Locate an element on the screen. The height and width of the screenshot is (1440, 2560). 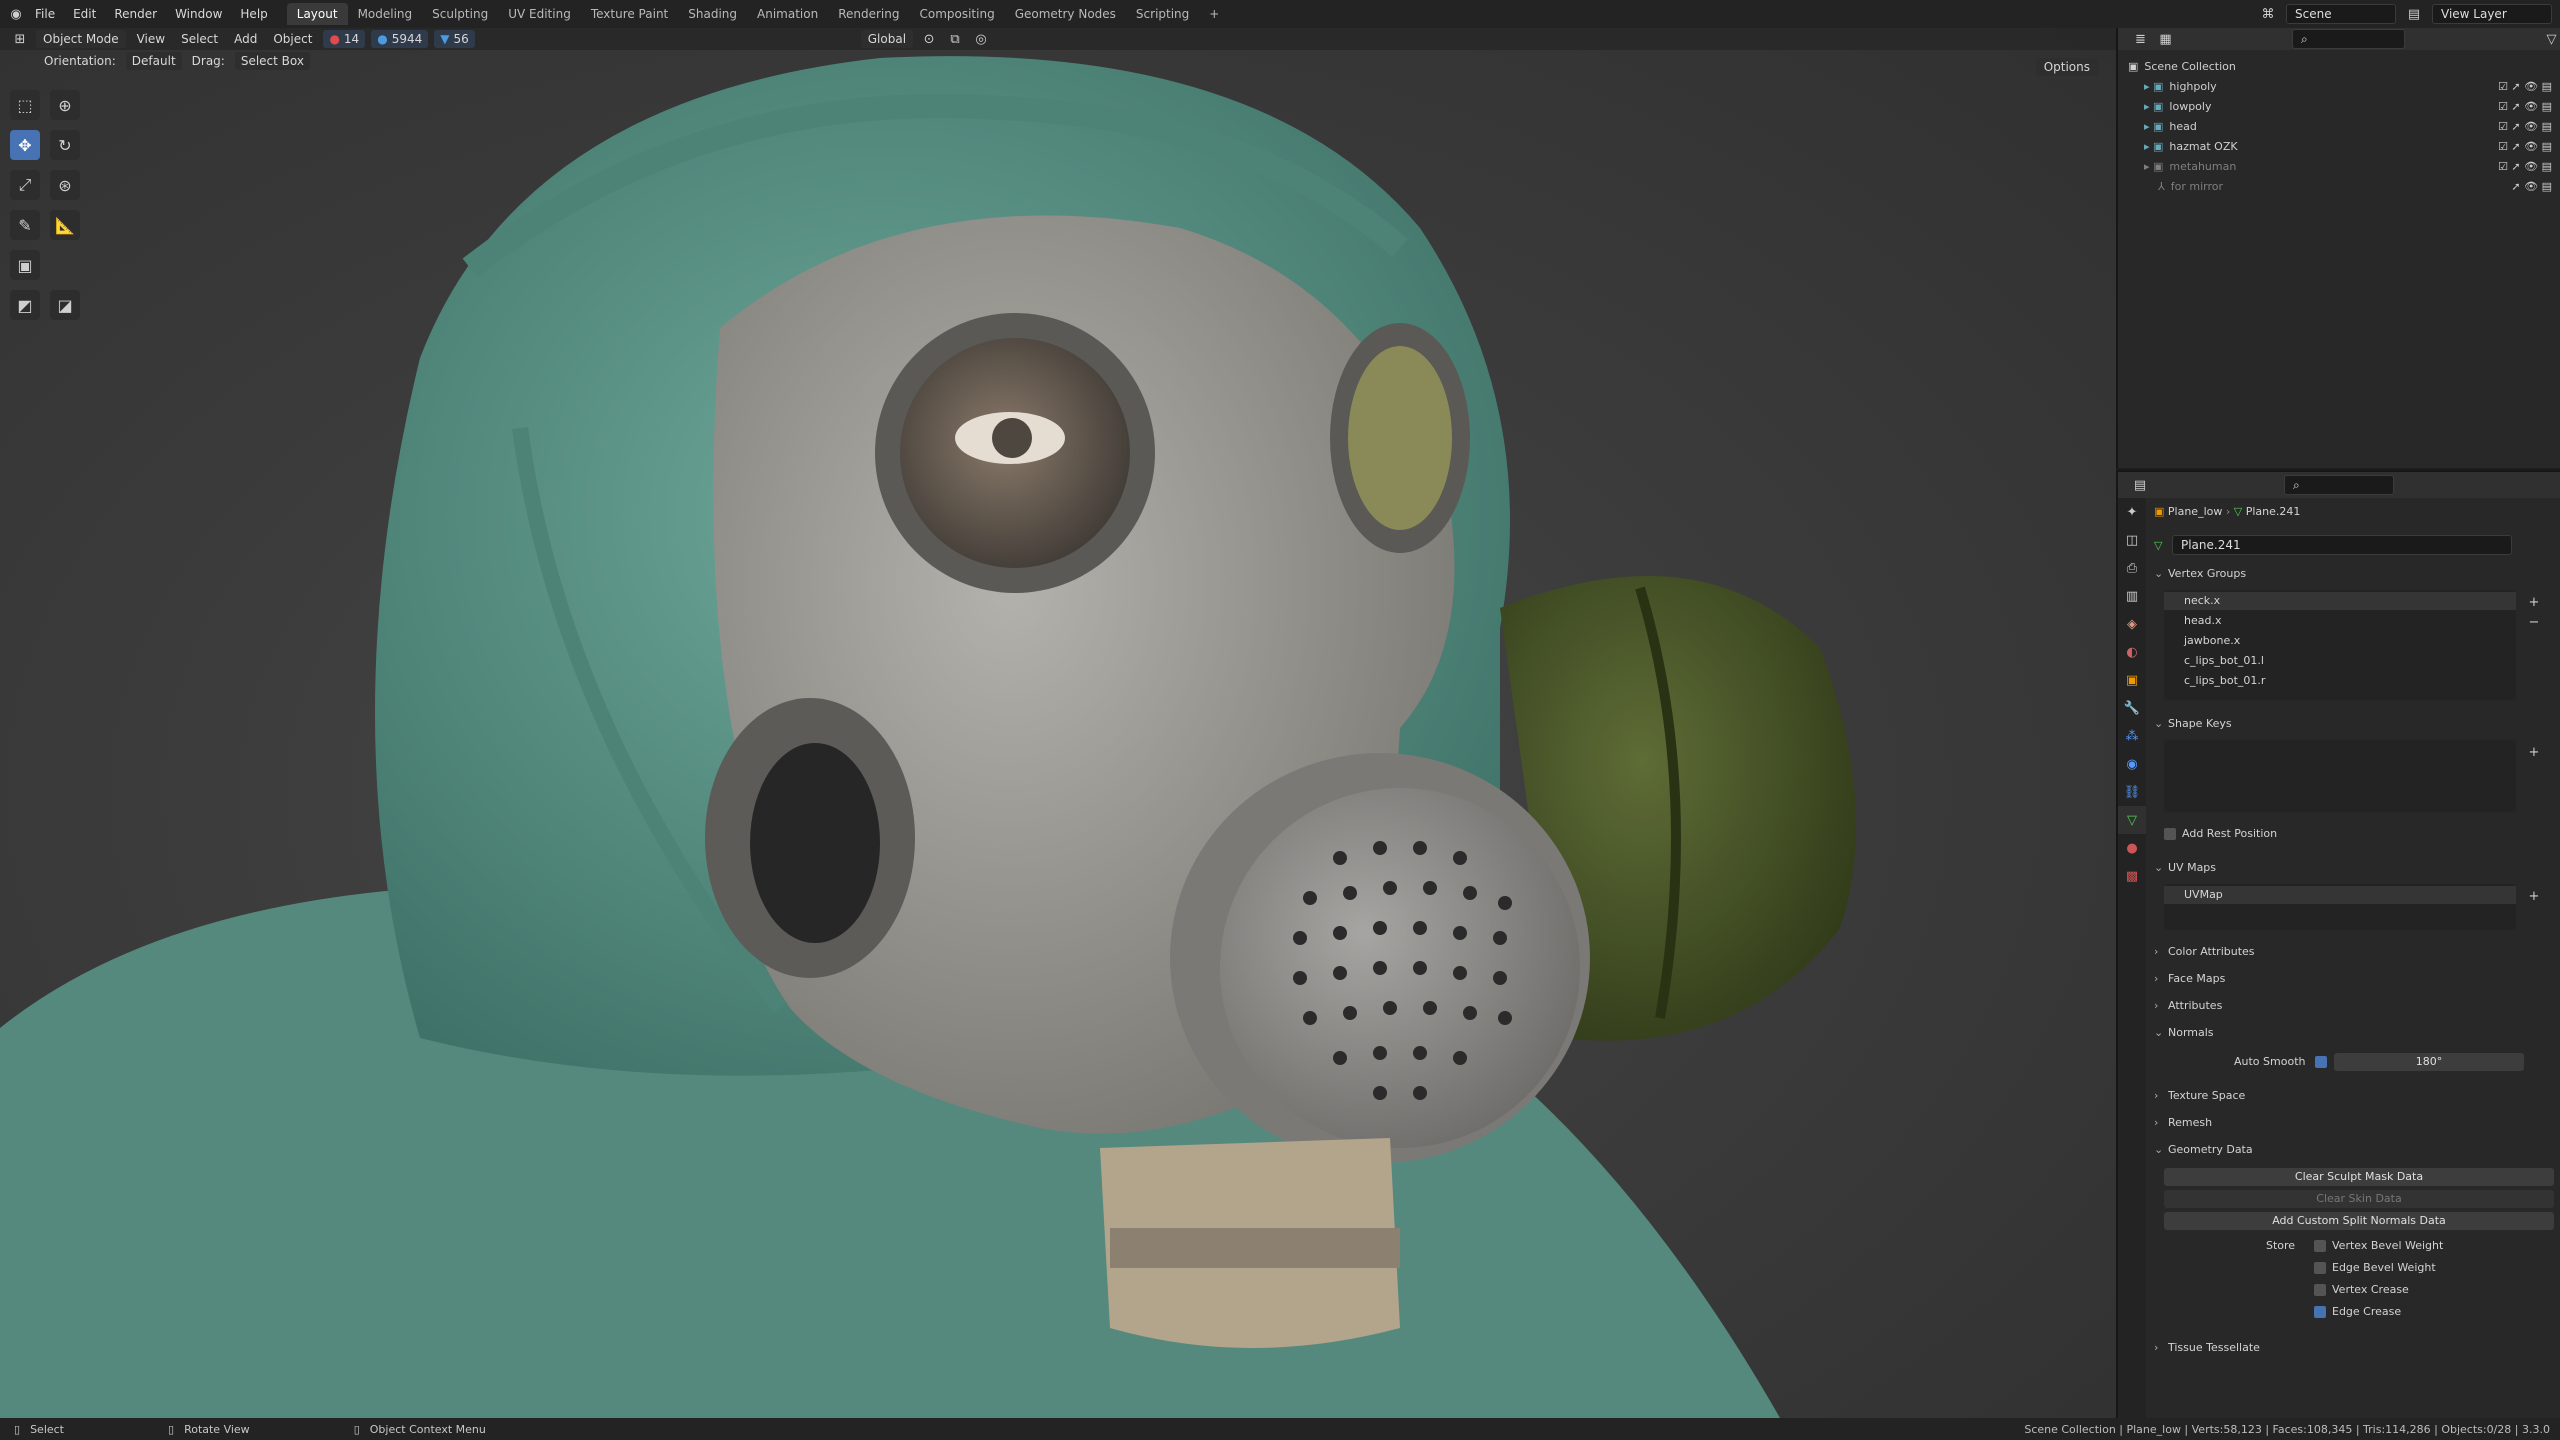
texture-icon: ◪ is located at coordinates (65, 305).